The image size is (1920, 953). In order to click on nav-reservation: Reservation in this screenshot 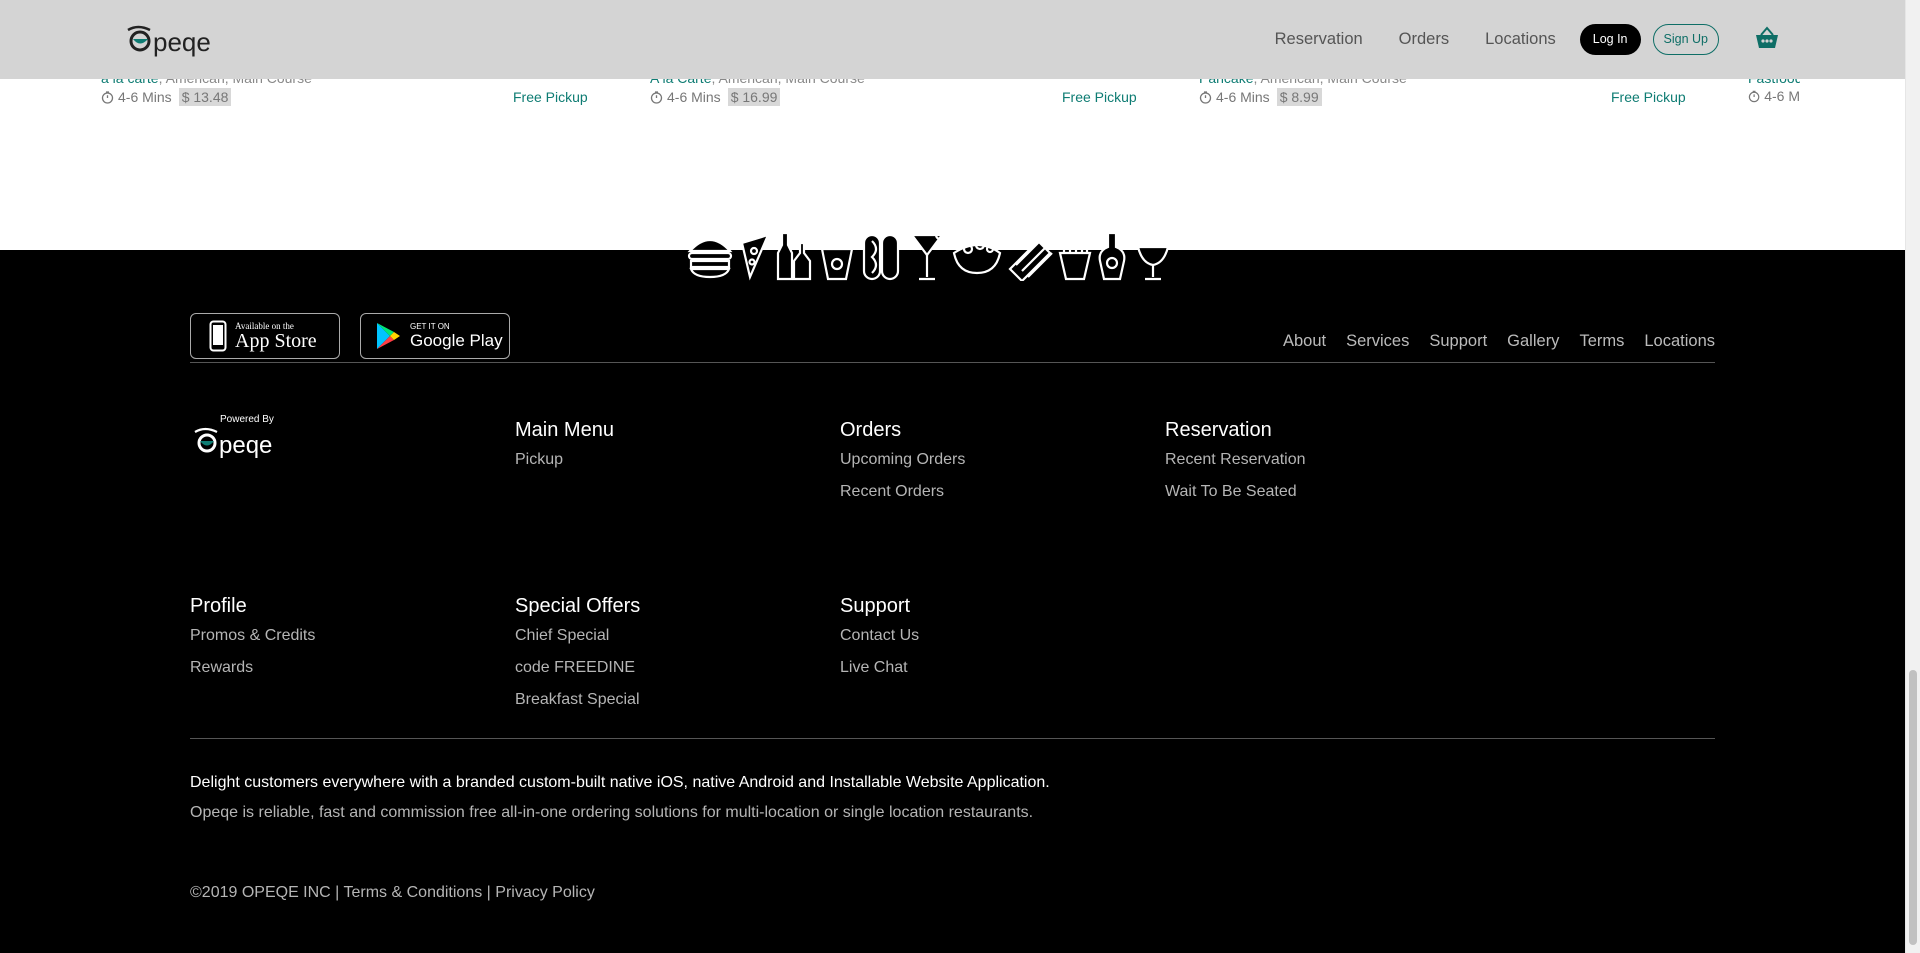, I will do `click(1319, 39)`.